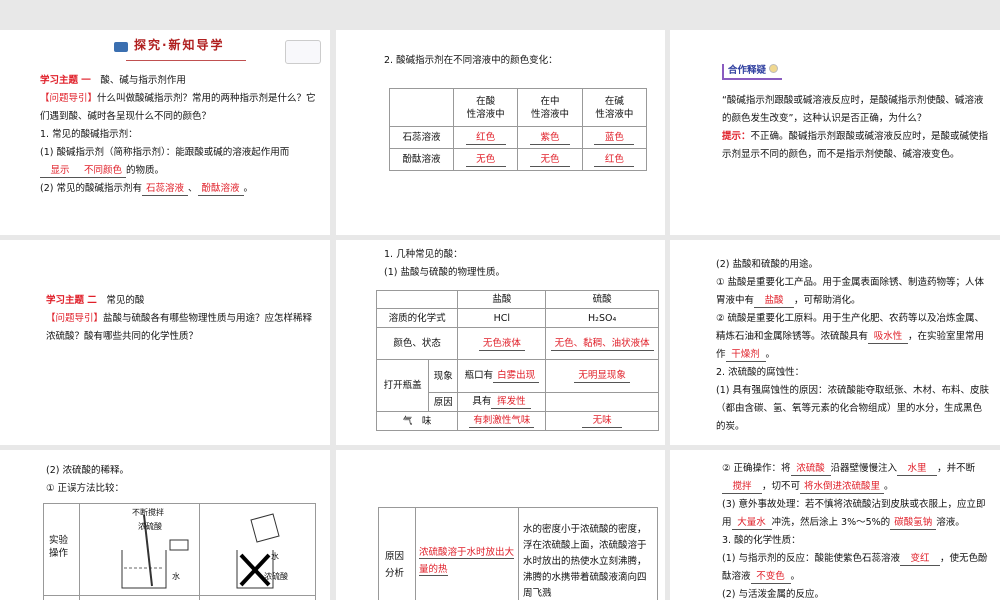  What do you see at coordinates (751, 523) in the screenshot?
I see `answer-blank: 大量水` at bounding box center [751, 523].